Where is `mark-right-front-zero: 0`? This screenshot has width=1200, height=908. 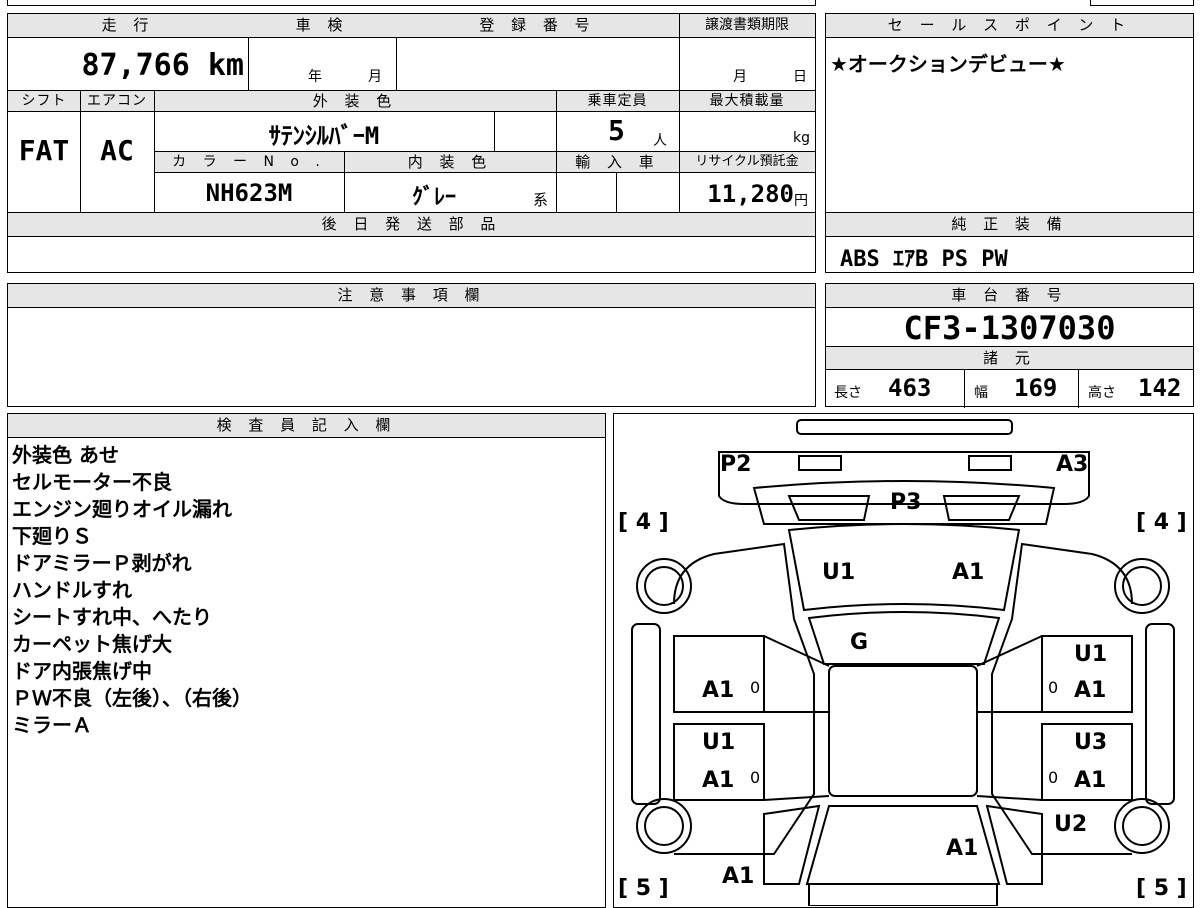 mark-right-front-zero: 0 is located at coordinates (1053, 687).